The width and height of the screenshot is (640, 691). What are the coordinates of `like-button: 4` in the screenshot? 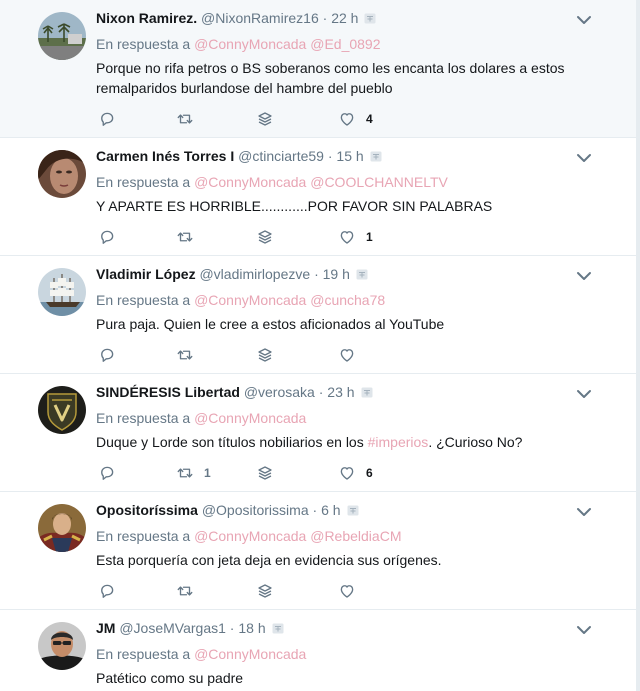 It's located at (355, 119).